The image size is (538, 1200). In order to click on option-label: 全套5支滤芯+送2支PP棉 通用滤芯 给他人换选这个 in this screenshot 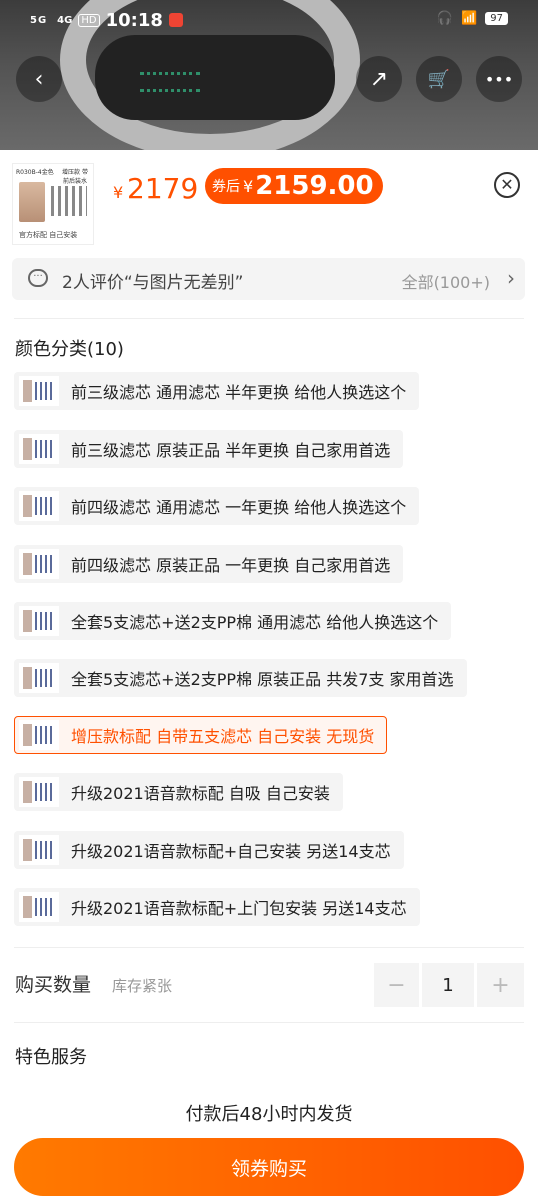, I will do `click(255, 622)`.